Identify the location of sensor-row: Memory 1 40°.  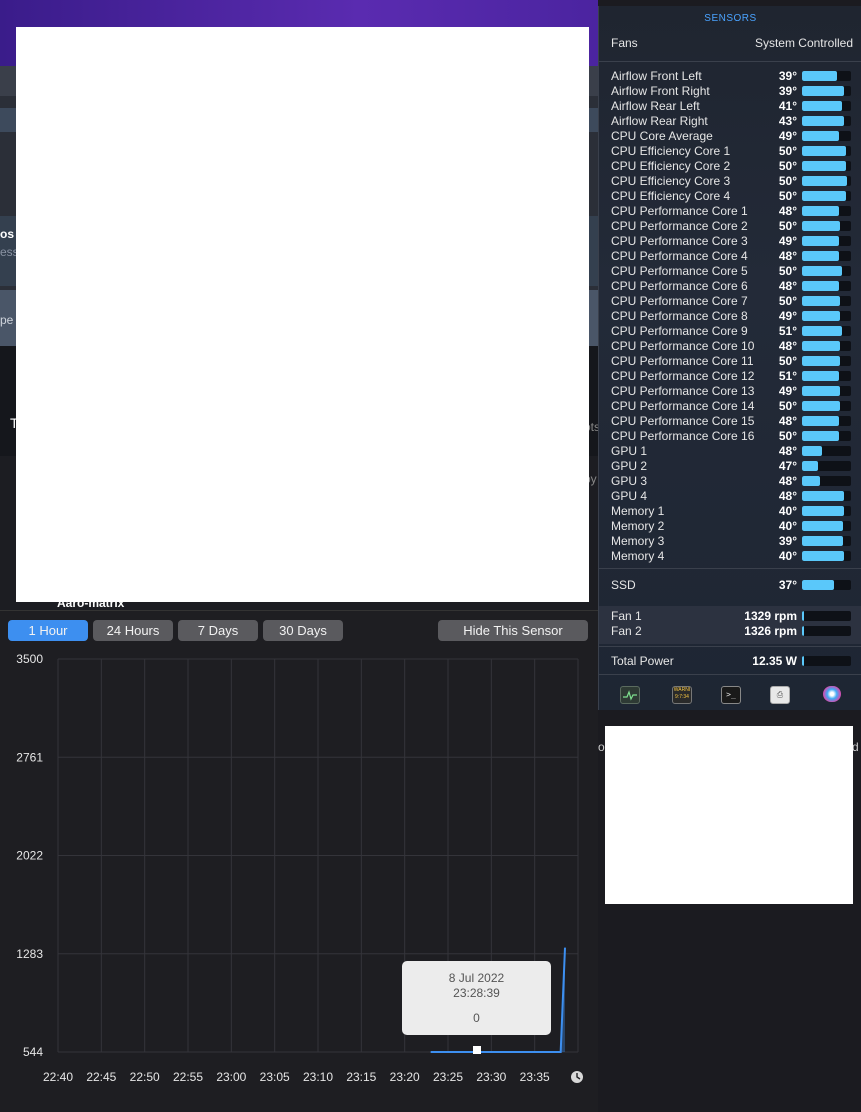
(732, 511).